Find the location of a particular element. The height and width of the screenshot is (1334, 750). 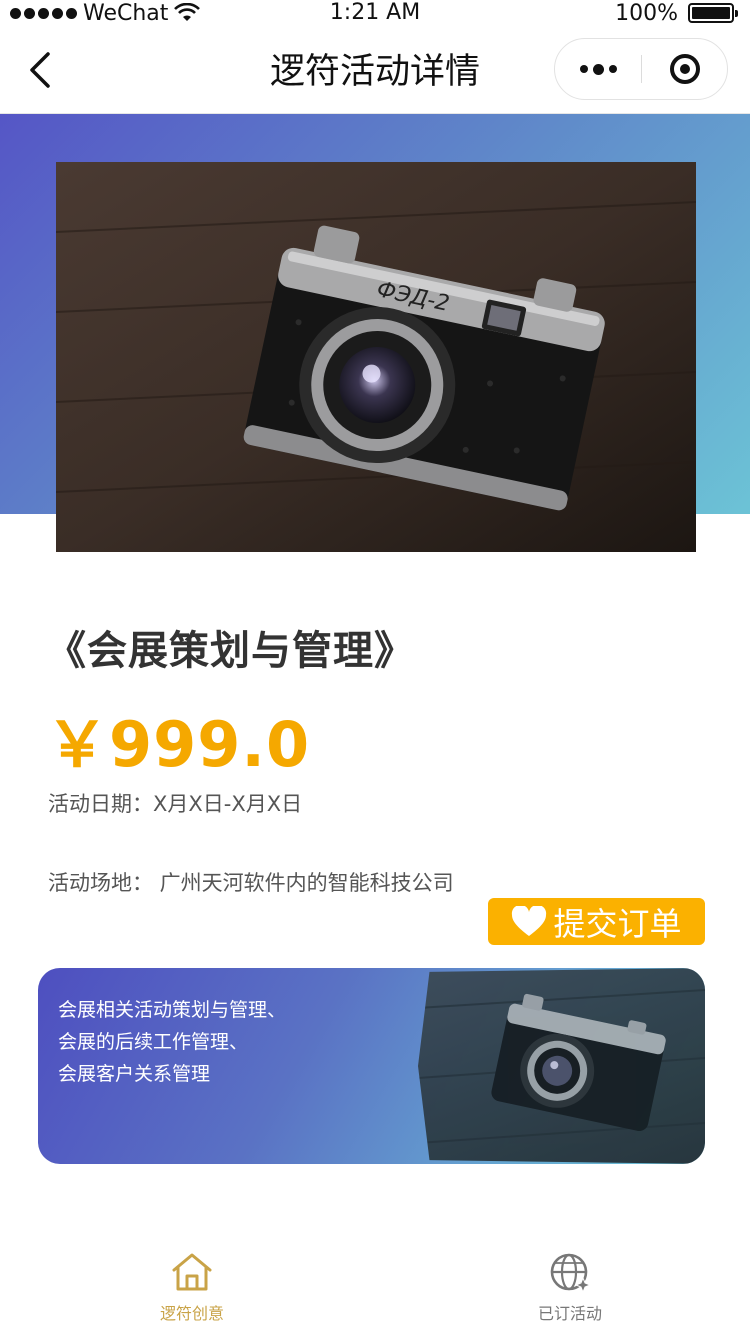

home-icon is located at coordinates (192, 1272).